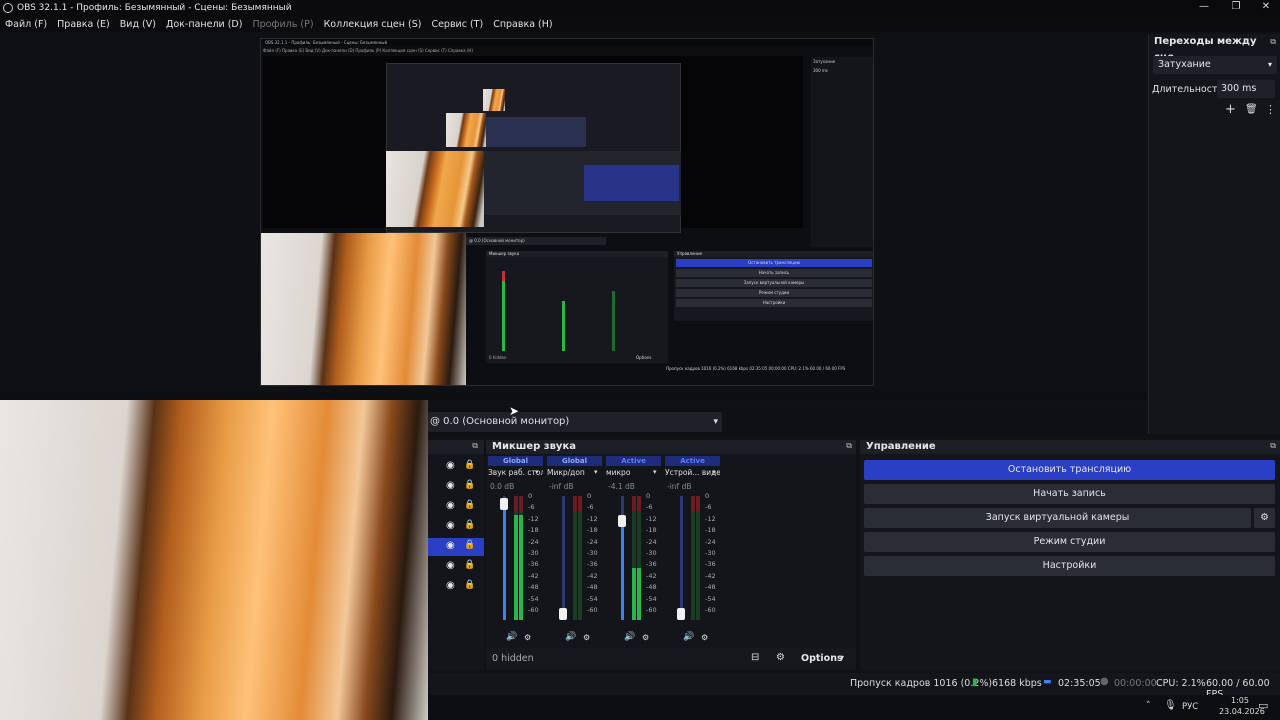 The image size is (1280, 720). Describe the element at coordinates (1204, 8) in the screenshot. I see `minimize-button: —` at that location.